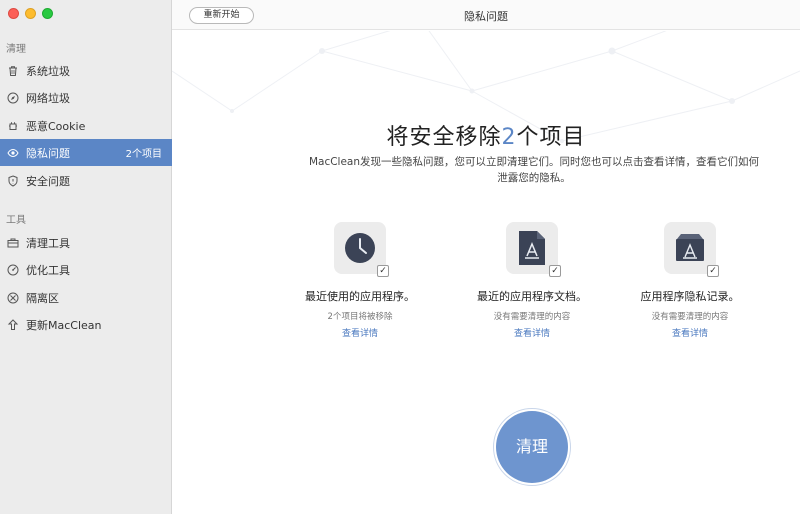 This screenshot has width=800, height=514. I want to click on close-window-button, so click(13, 13).